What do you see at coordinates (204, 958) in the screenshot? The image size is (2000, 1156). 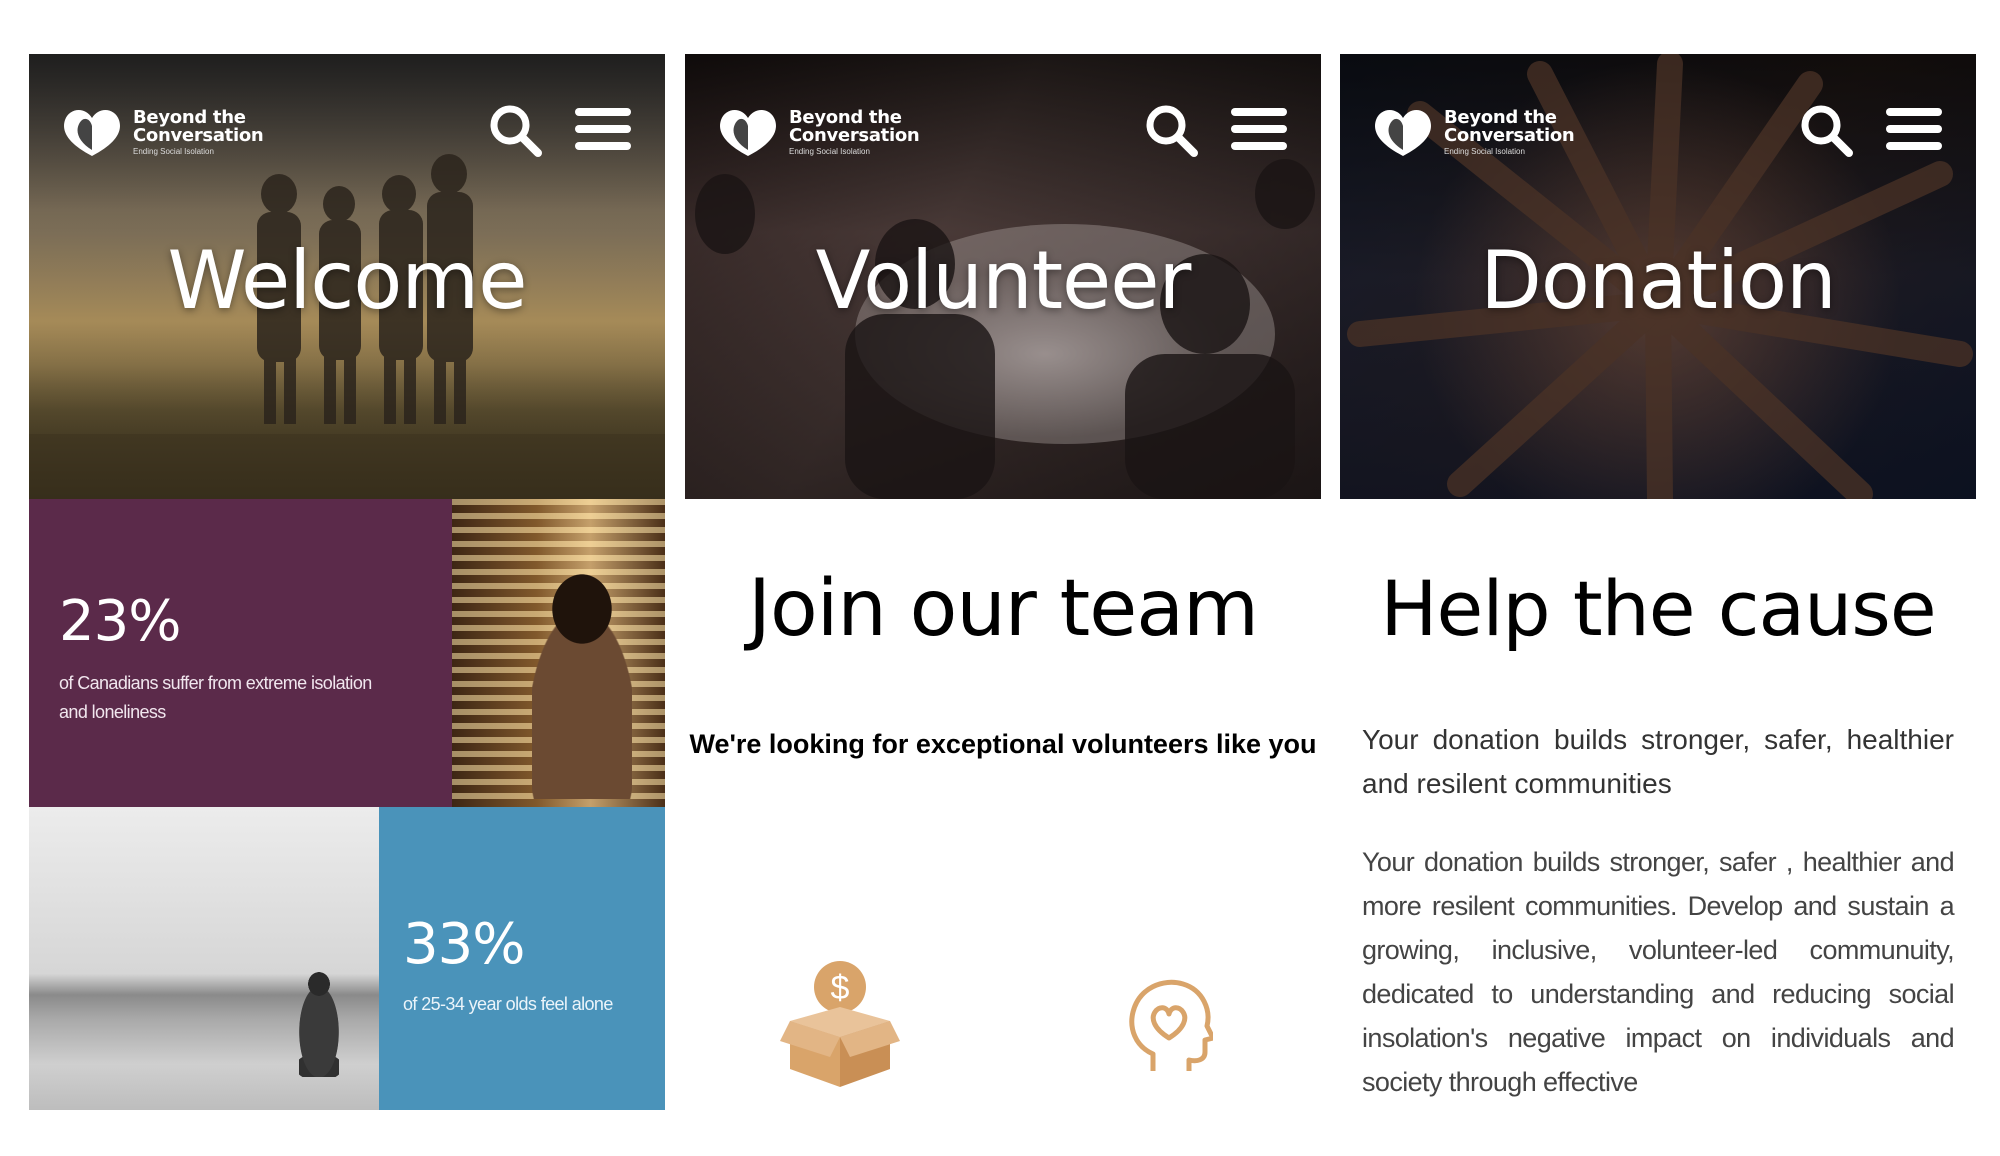 I see `photo-person-beach` at bounding box center [204, 958].